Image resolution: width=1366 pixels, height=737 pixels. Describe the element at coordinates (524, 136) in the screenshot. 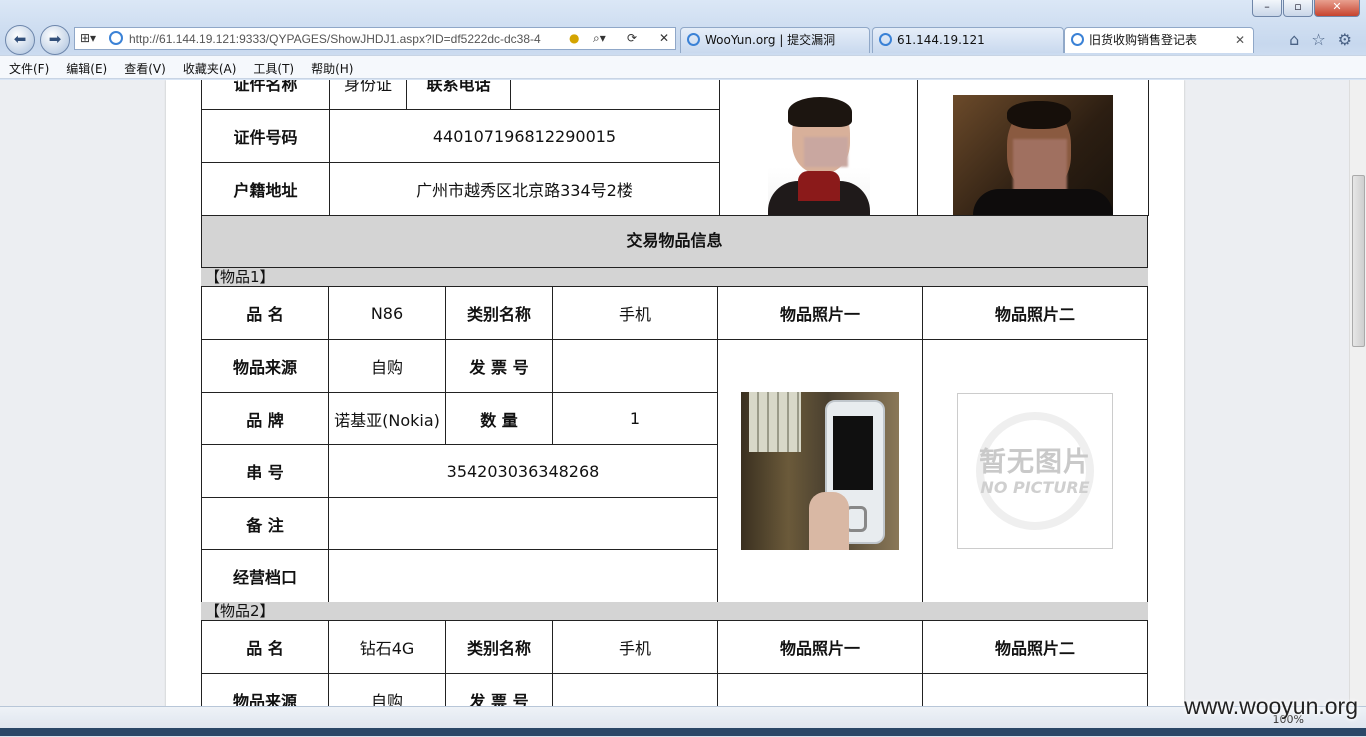

I see `id-number-value: 440107196812290015` at that location.